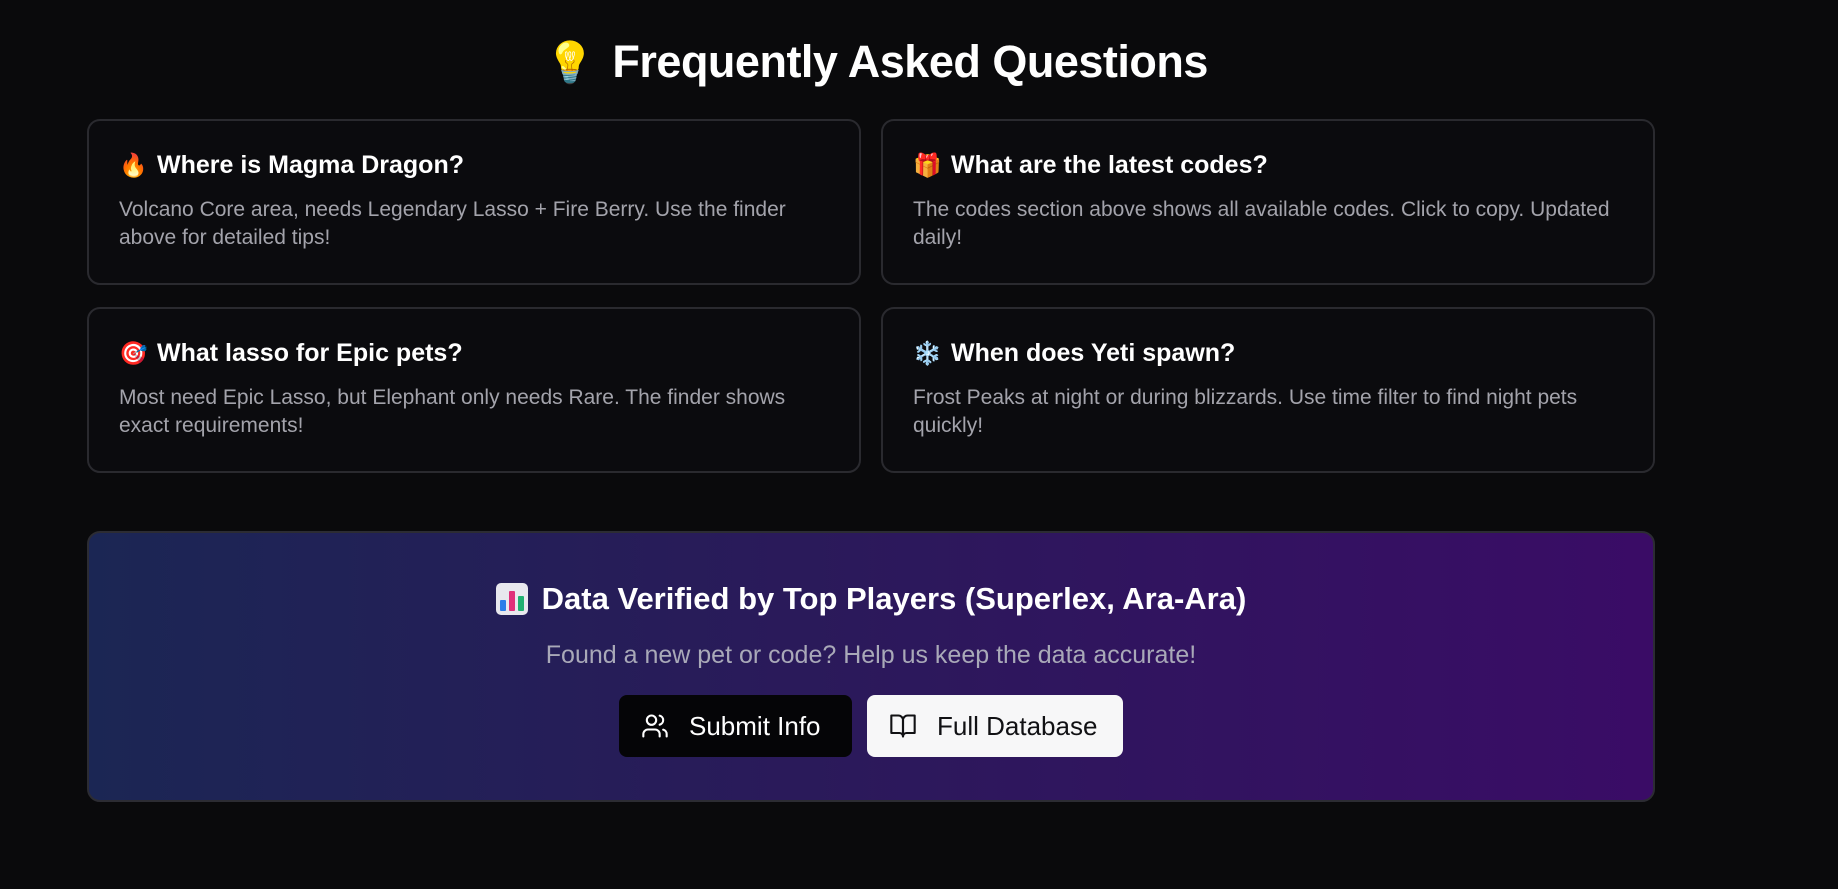  What do you see at coordinates (1093, 353) in the screenshot?
I see `faq-question-text: When does Yeti spawn?` at bounding box center [1093, 353].